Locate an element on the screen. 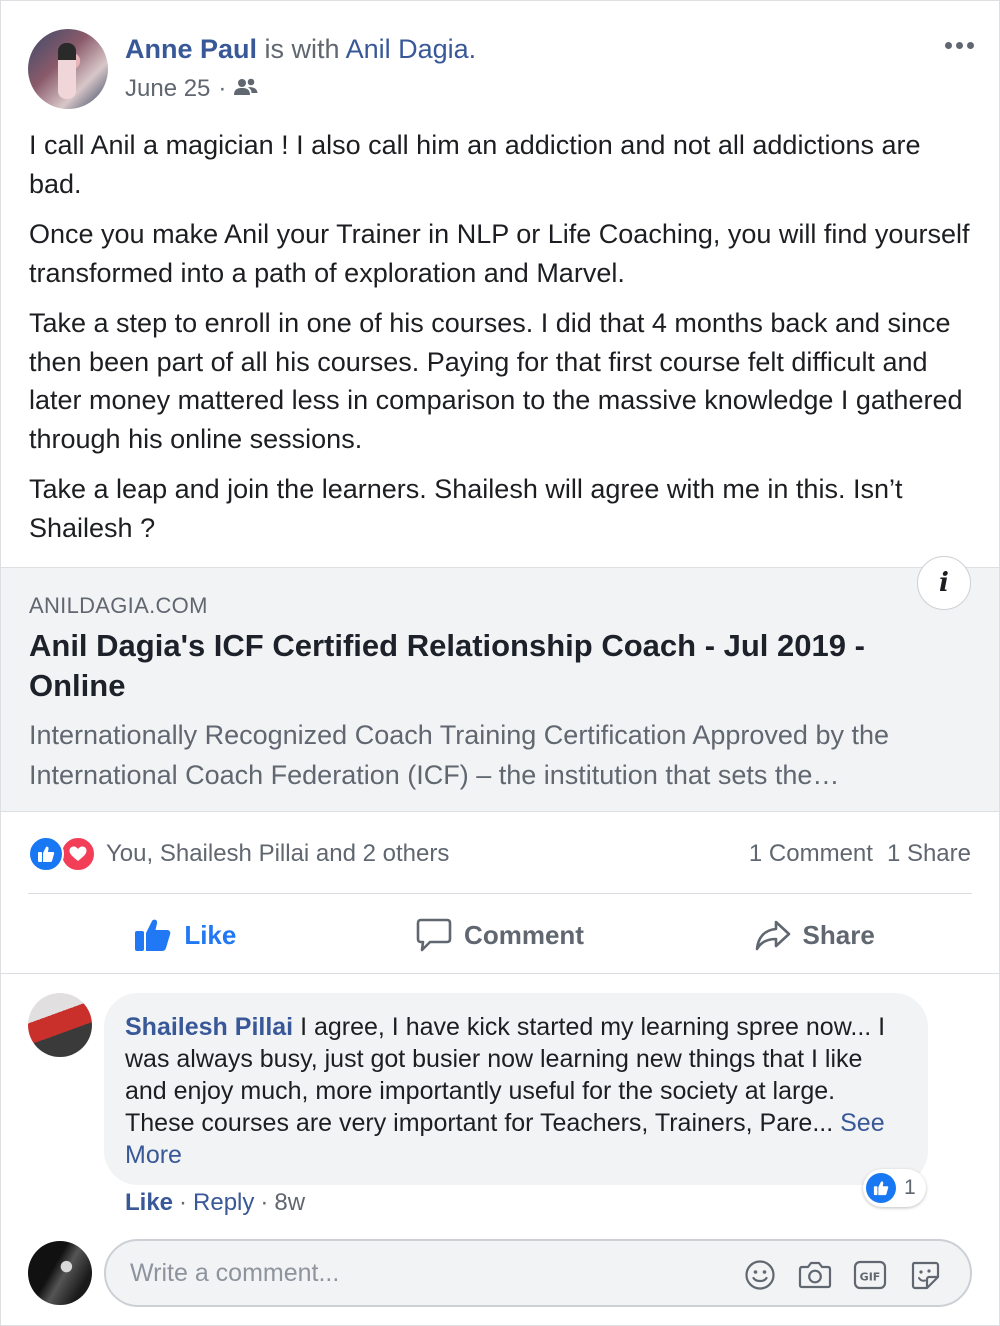 Image resolution: width=1000 pixels, height=1326 pixels. share-count: 1 Share is located at coordinates (929, 854).